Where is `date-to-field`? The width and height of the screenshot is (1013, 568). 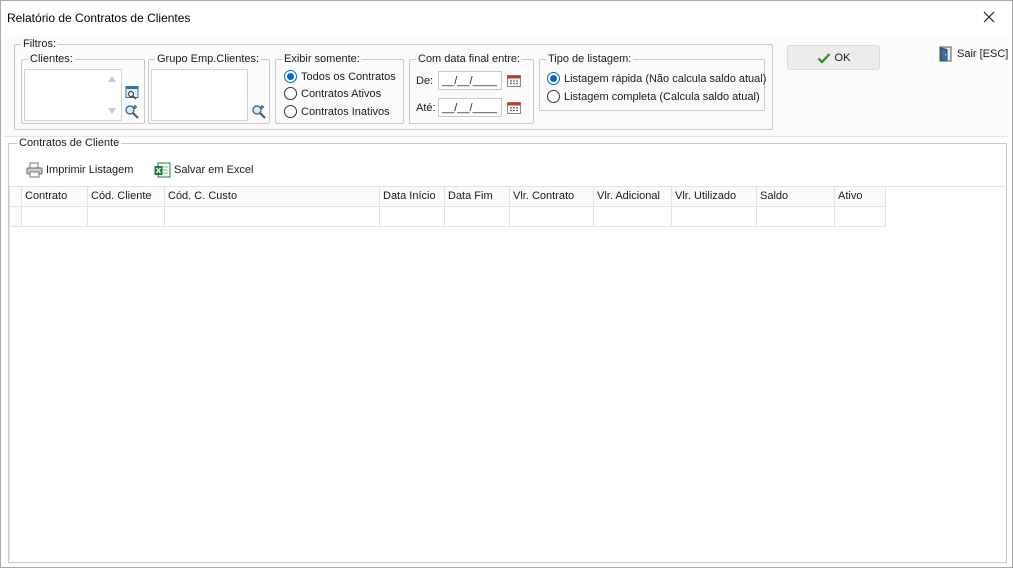 date-to-field is located at coordinates (470, 107).